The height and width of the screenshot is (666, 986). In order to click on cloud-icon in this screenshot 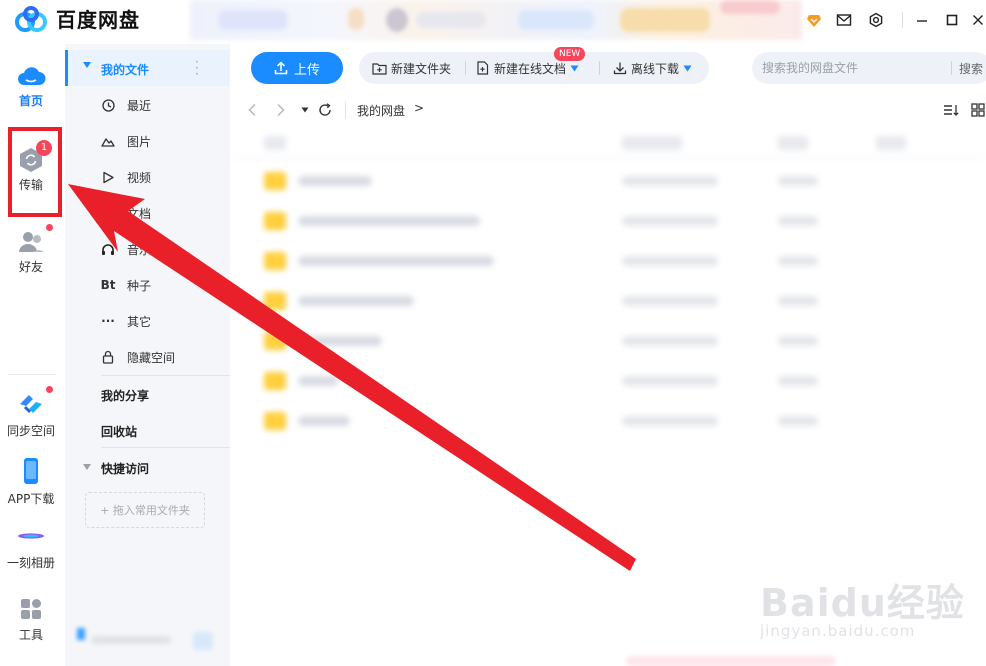, I will do `click(32, 76)`.